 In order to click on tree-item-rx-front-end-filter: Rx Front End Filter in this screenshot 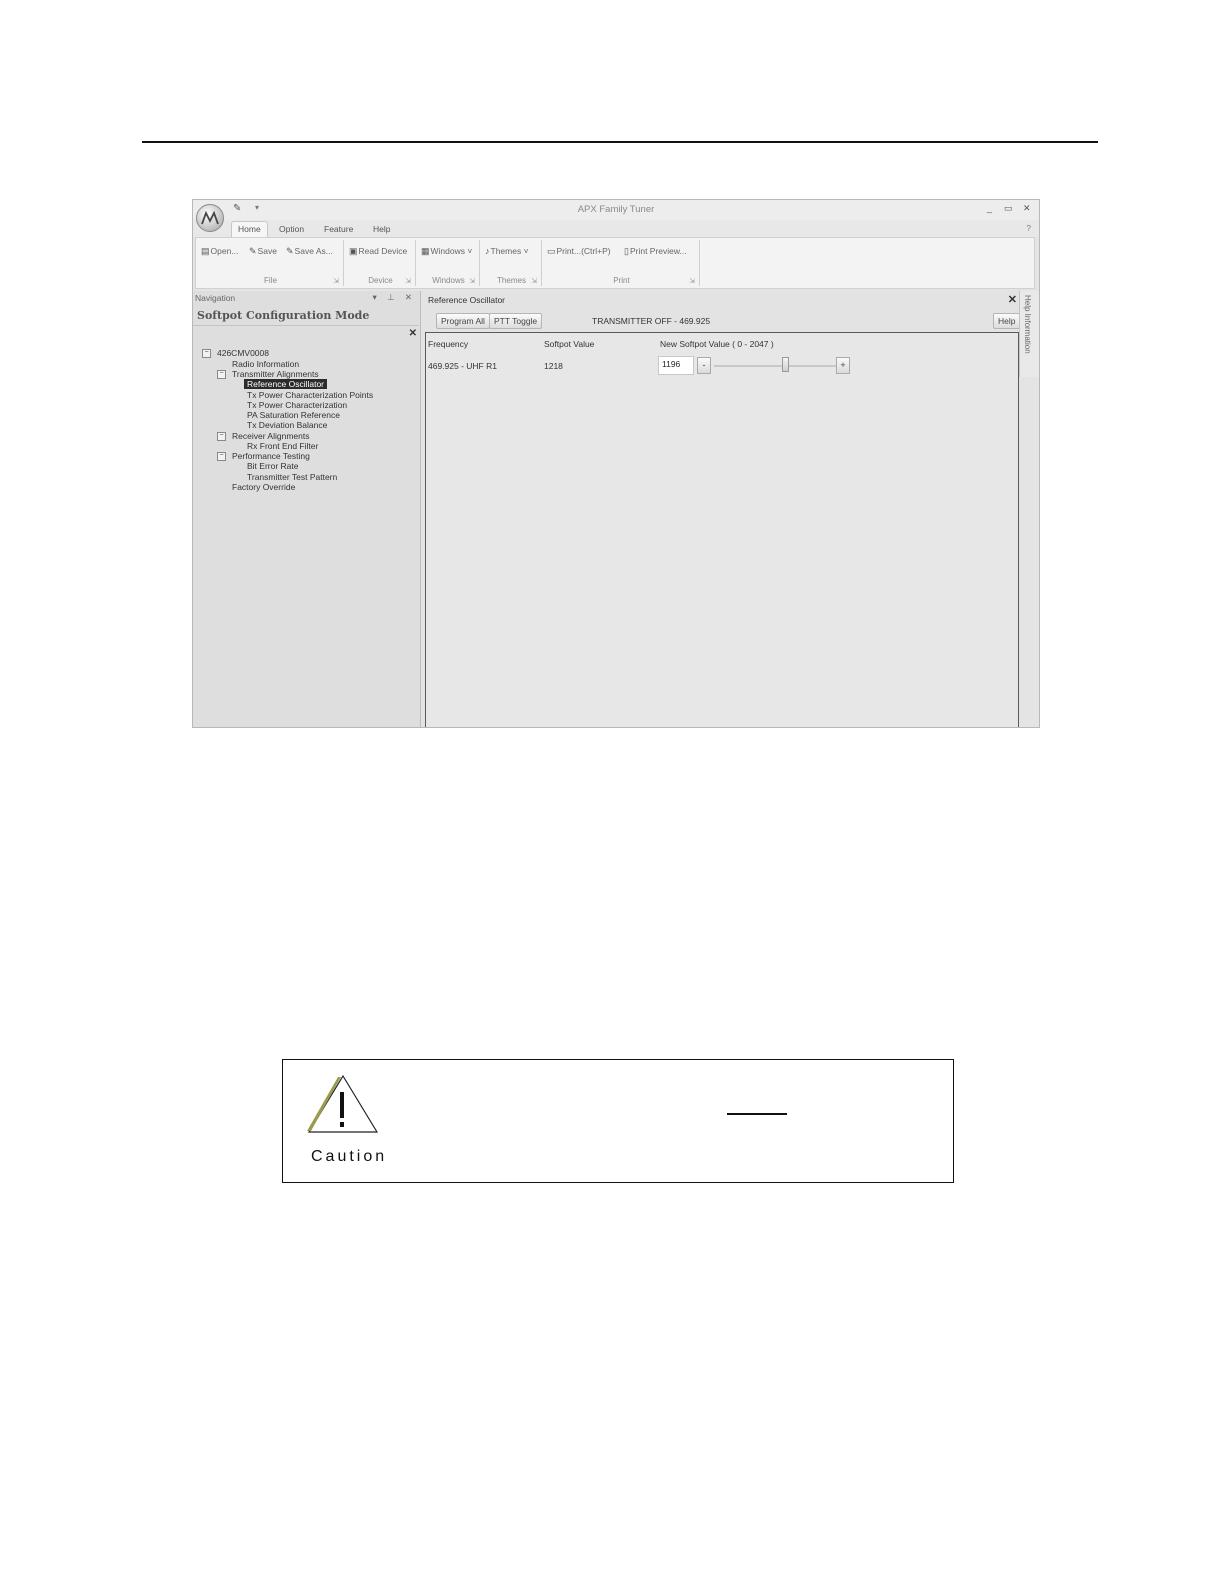, I will do `click(282, 446)`.